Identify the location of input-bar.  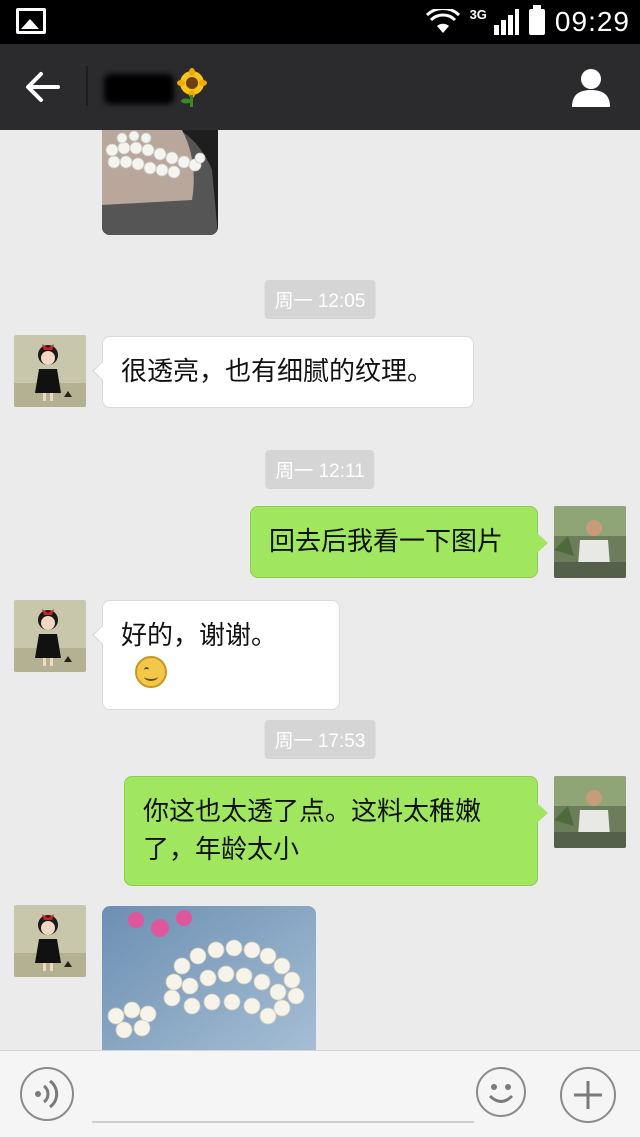
(320, 1093).